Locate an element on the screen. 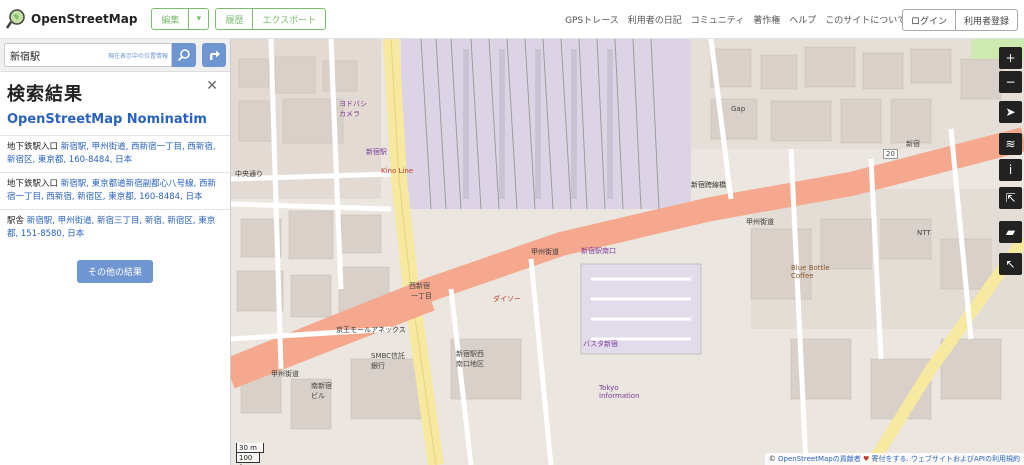  info-icon: i is located at coordinates (1010, 170).